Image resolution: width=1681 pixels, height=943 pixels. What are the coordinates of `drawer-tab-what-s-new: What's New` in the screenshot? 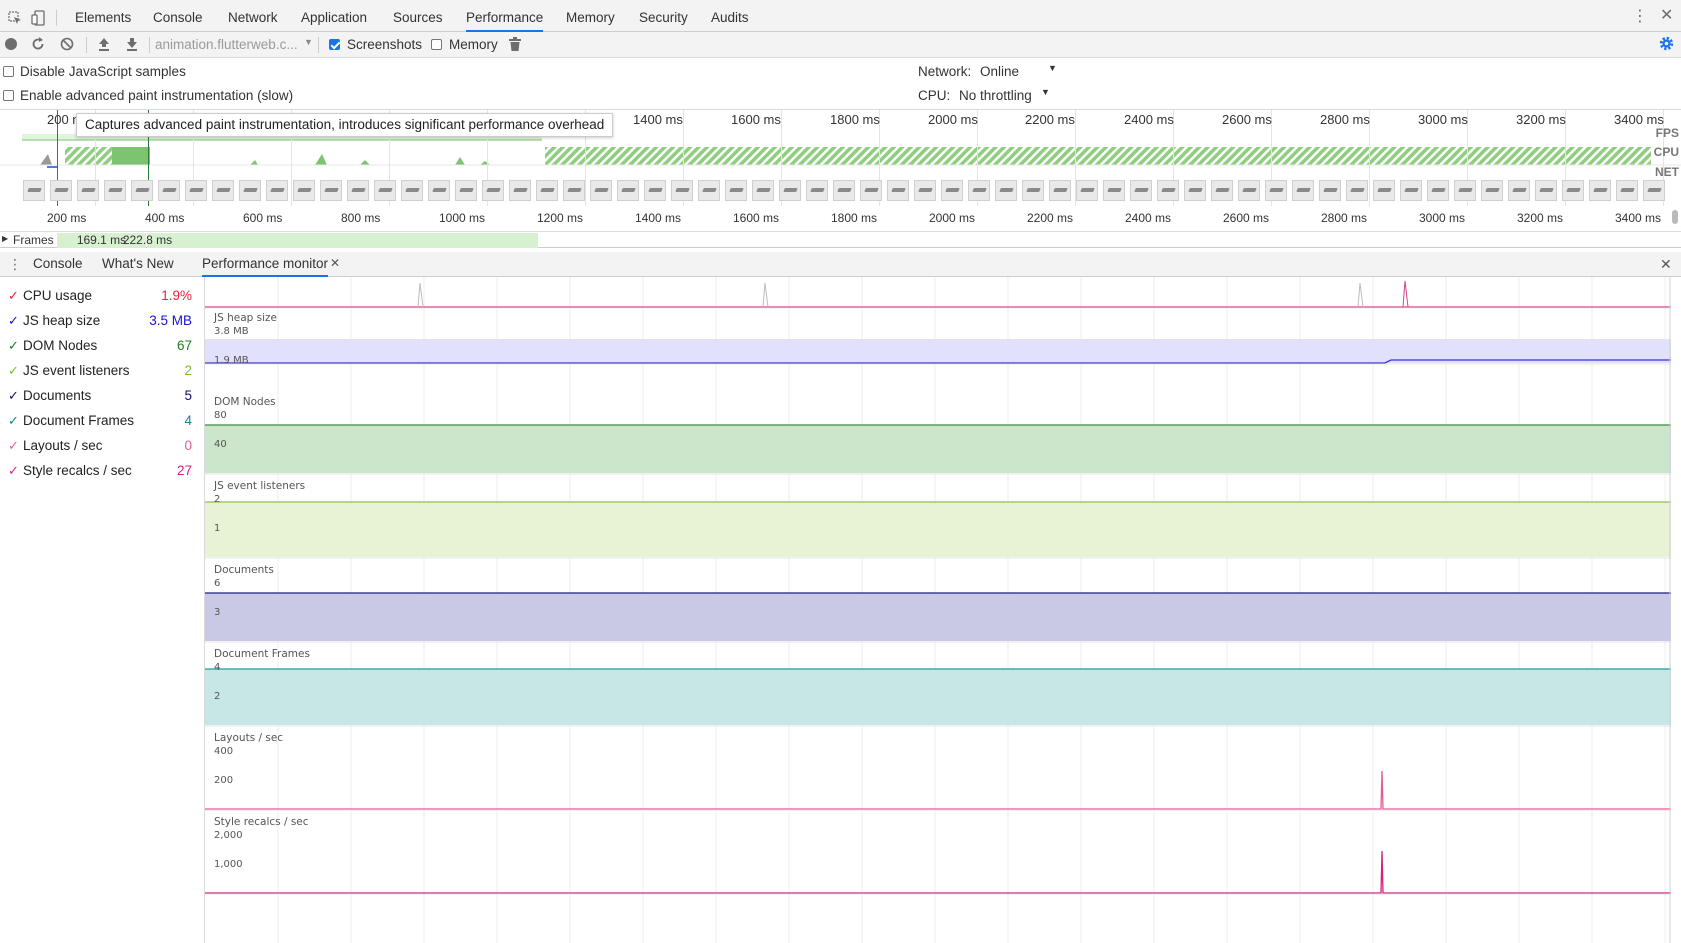 It's located at (138, 264).